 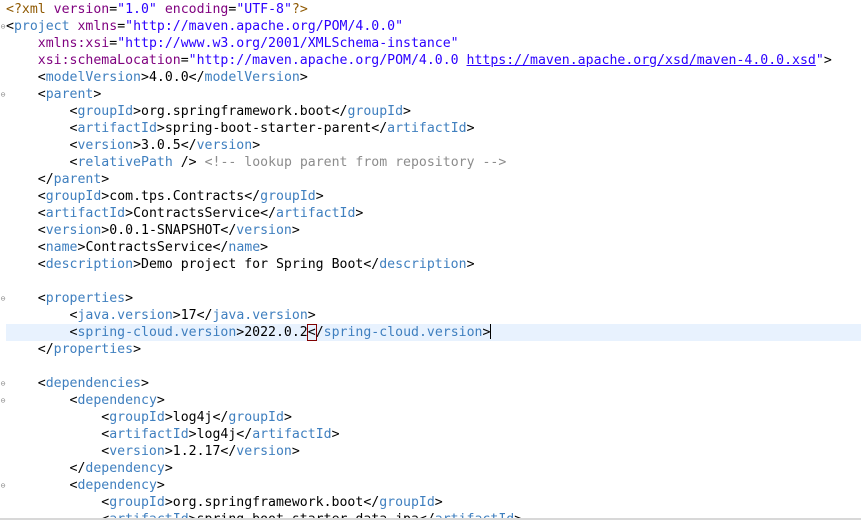 I want to click on code-line: <version>0.0.1-SNAPSHOT</version>, so click(x=433, y=230).